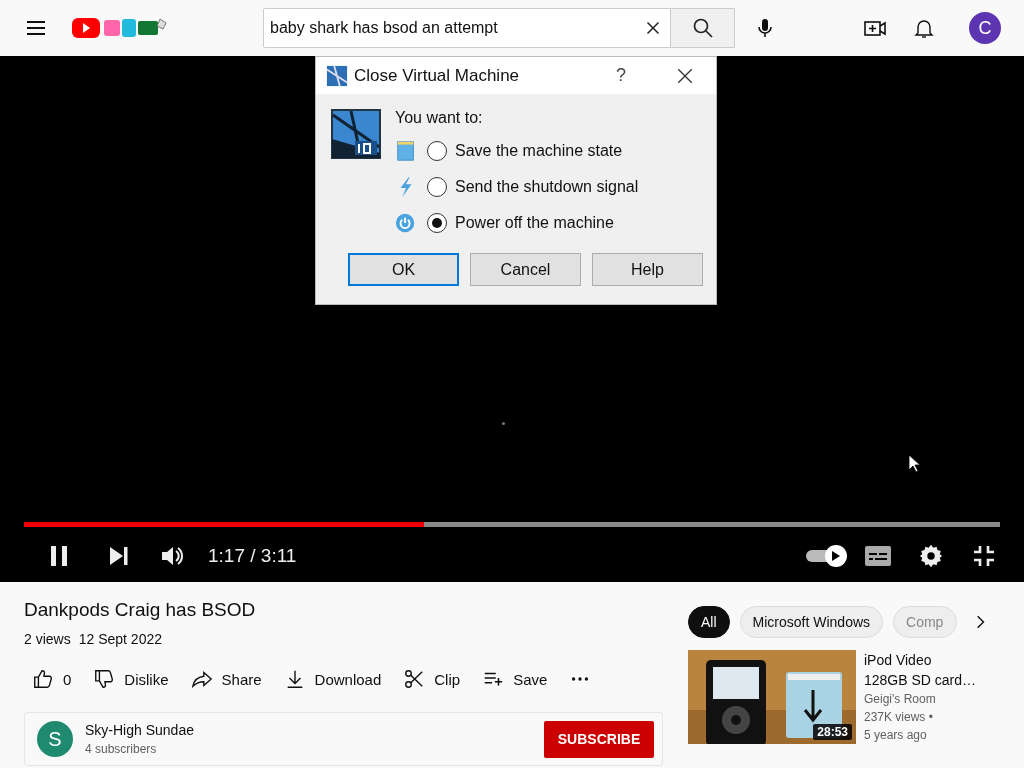  I want to click on dialog-button: Help, so click(647, 269).